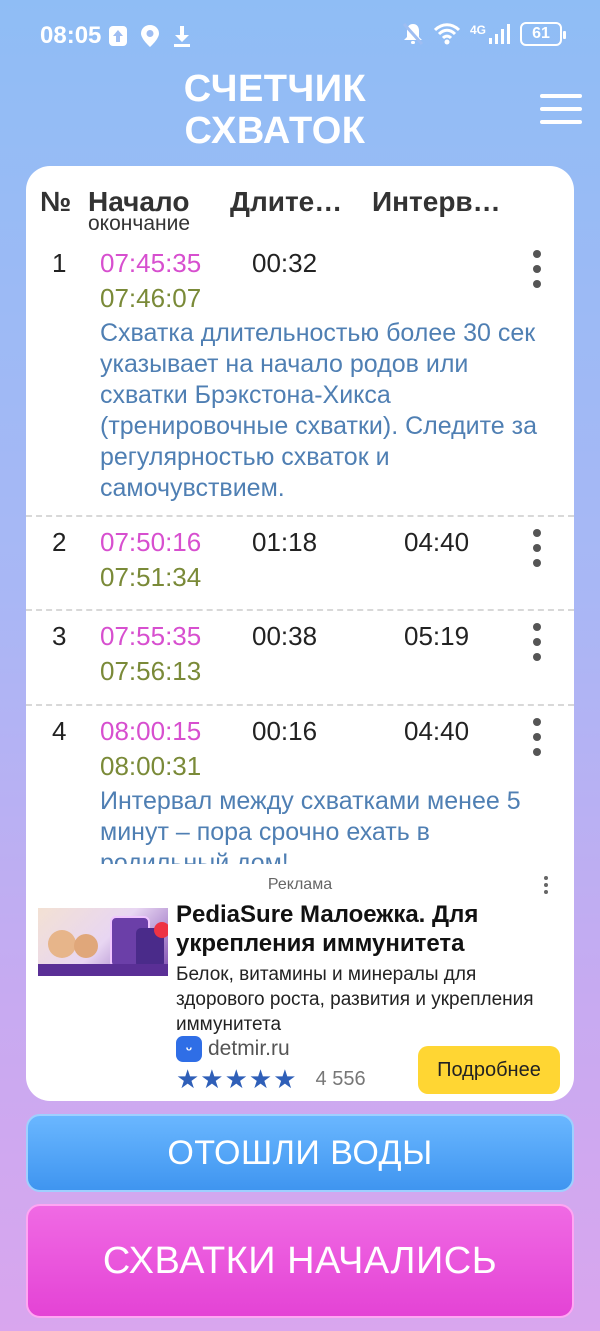  What do you see at coordinates (275, 110) in the screenshot?
I see `app-title: СЧЕТЧИК СХВАТОК` at bounding box center [275, 110].